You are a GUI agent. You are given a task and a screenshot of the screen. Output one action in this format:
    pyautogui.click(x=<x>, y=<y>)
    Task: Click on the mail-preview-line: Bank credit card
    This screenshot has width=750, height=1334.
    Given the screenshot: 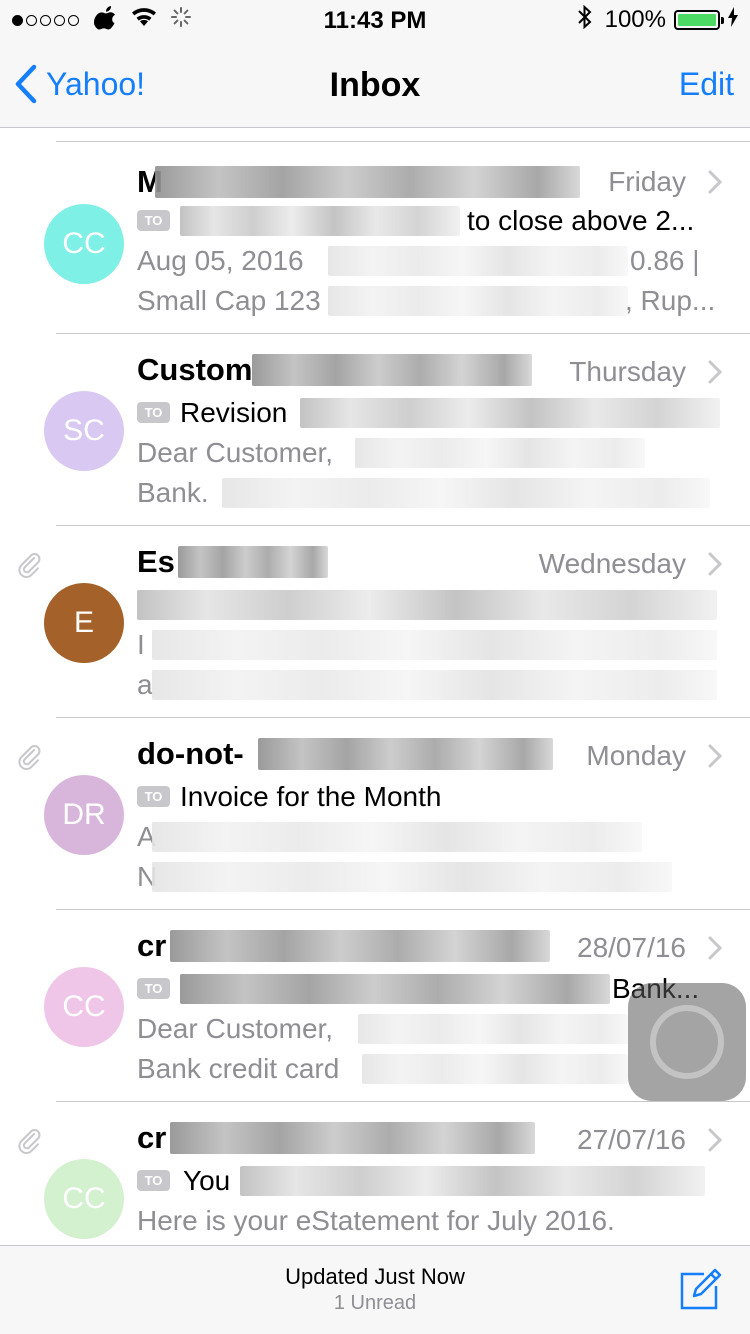 What is the action you would take?
    pyautogui.click(x=238, y=1068)
    